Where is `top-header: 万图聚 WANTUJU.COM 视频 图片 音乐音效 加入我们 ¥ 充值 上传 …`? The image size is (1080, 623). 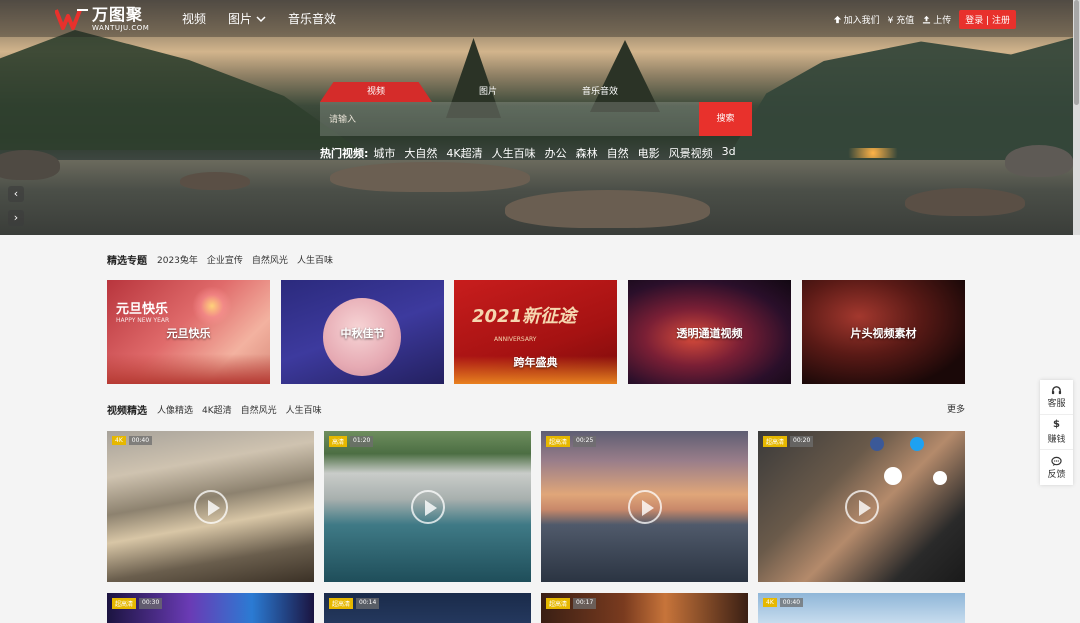 top-header: 万图聚 WANTUJU.COM 视频 图片 音乐音效 加入我们 ¥ 充值 上传 … is located at coordinates (536, 18).